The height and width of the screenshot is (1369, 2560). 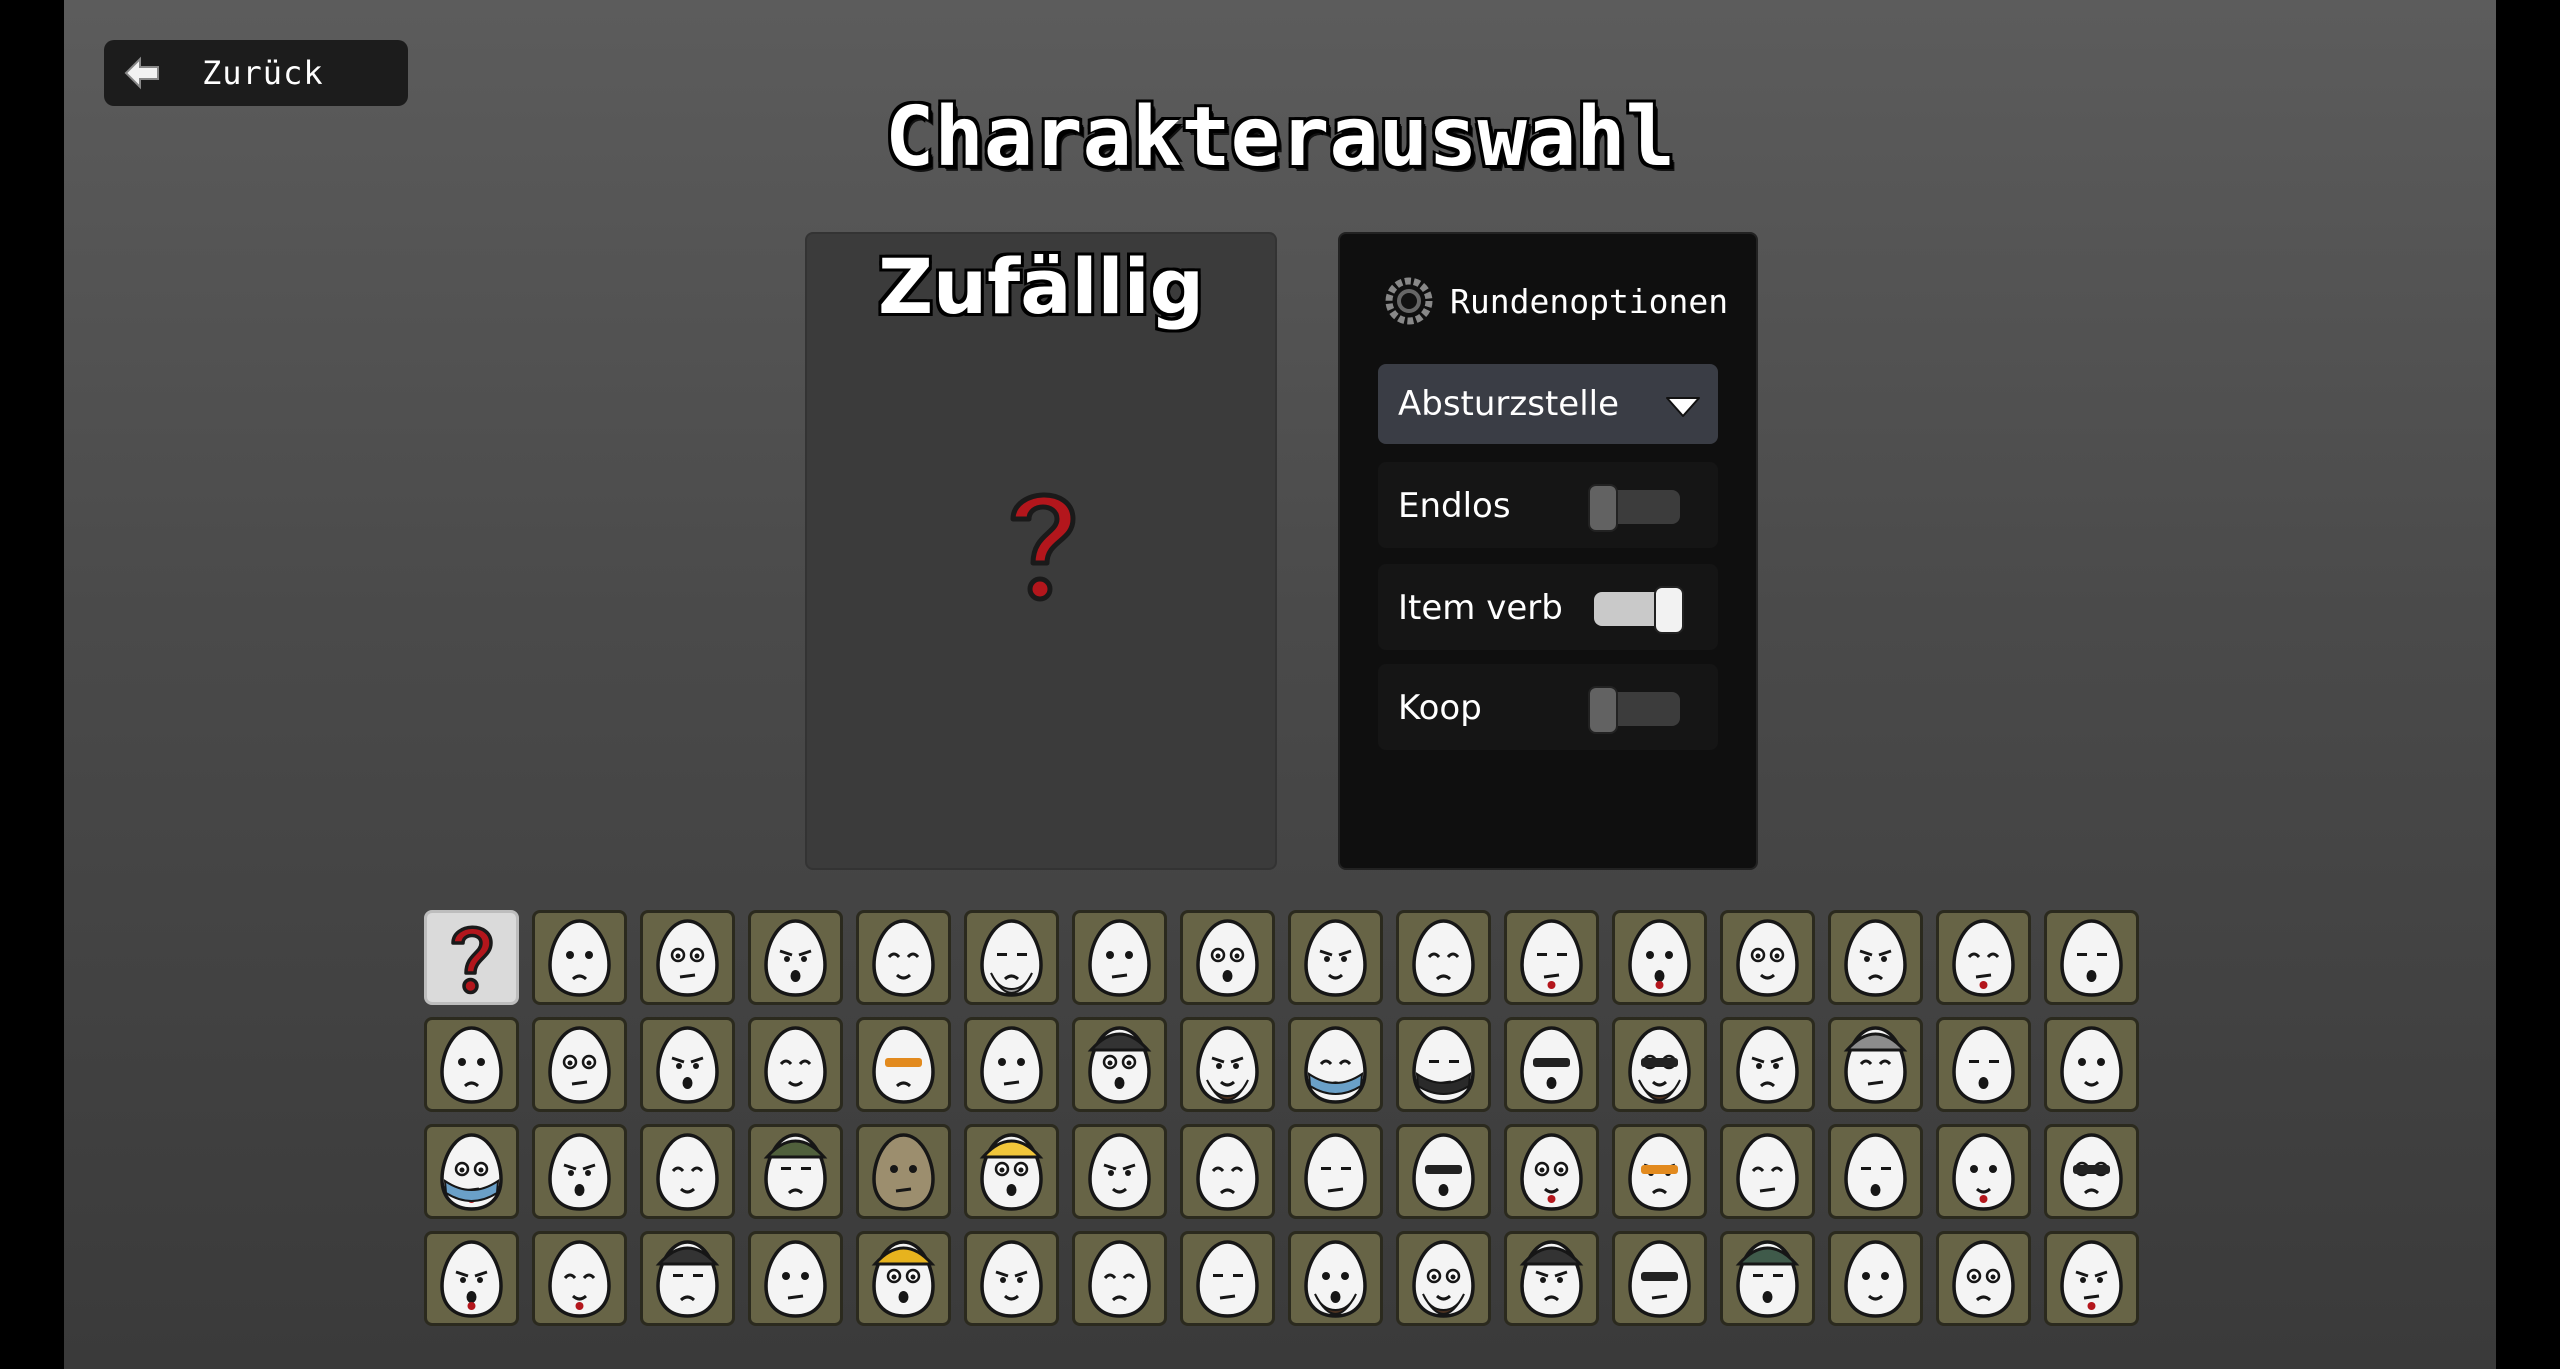 I want to click on character-slot-sunglasses-beard, so click(x=1659, y=1064).